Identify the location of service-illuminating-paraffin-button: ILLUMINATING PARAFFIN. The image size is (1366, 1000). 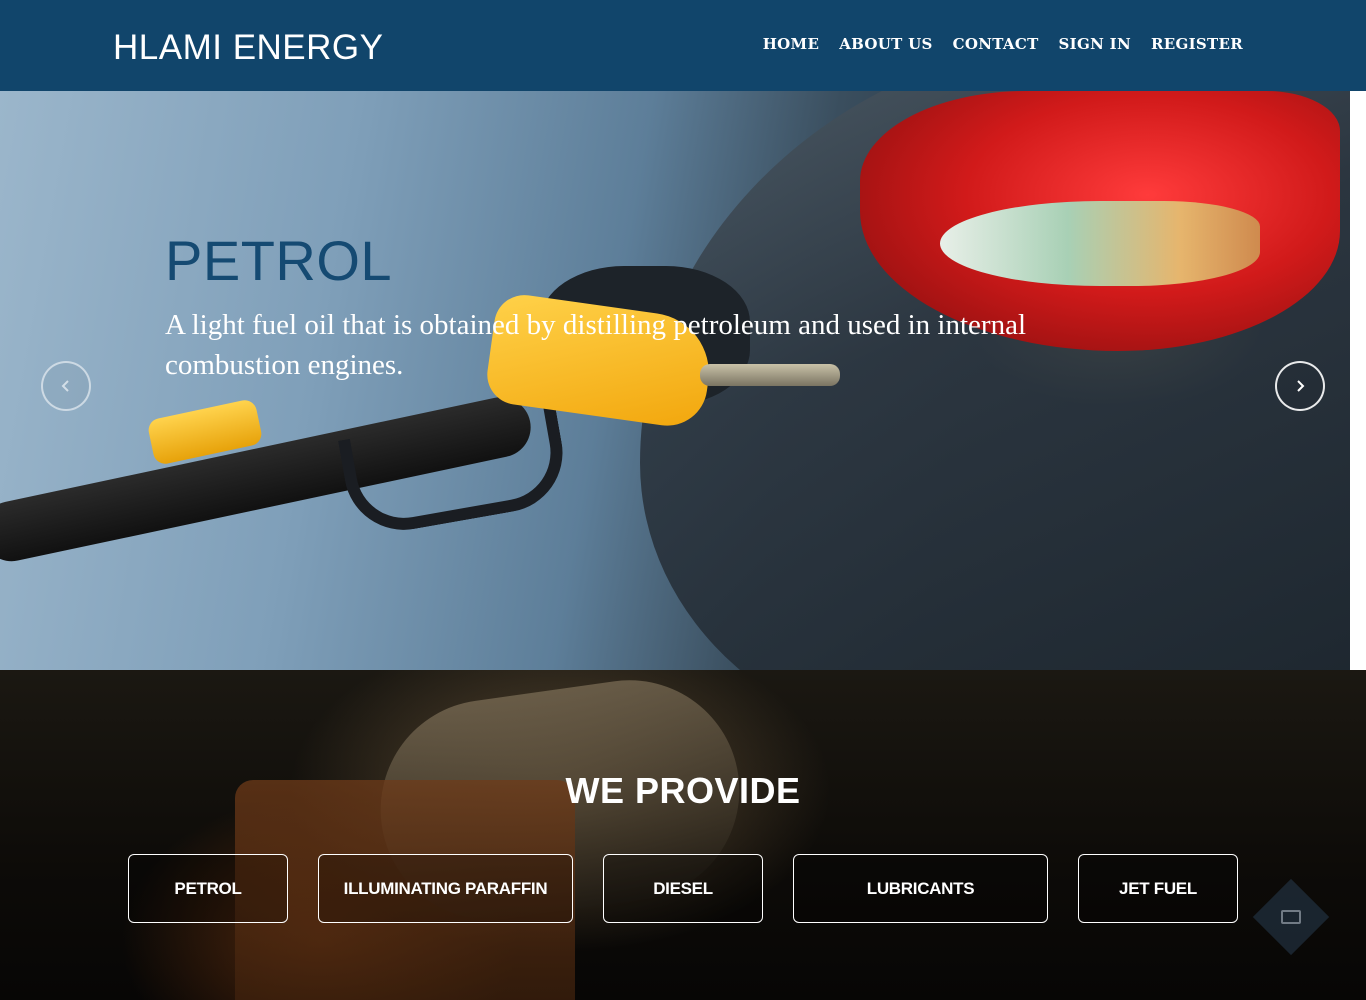
(445, 888).